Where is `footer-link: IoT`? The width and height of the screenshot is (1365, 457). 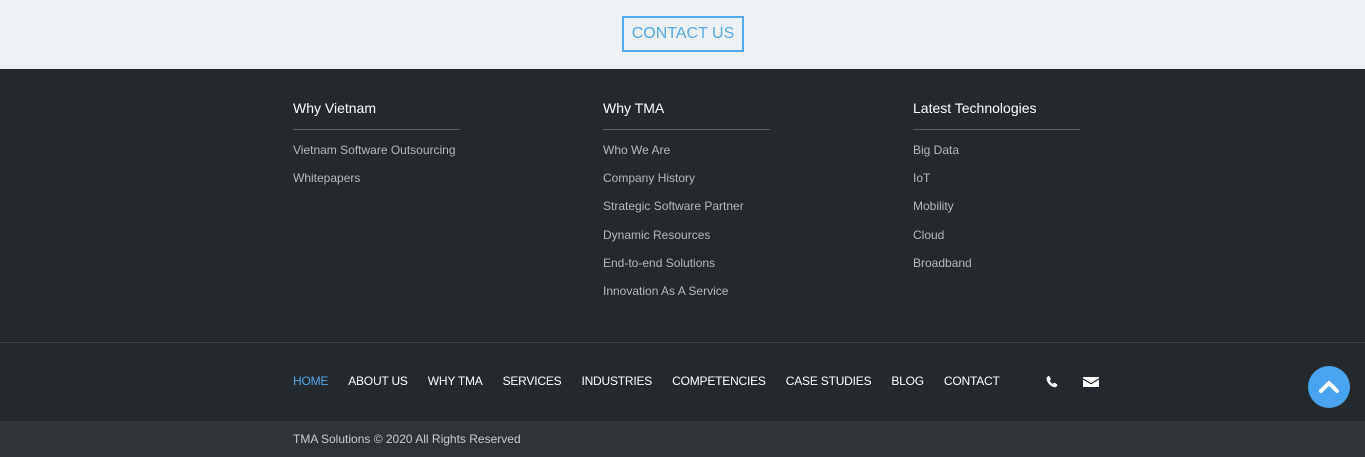 footer-link: IoT is located at coordinates (996, 185).